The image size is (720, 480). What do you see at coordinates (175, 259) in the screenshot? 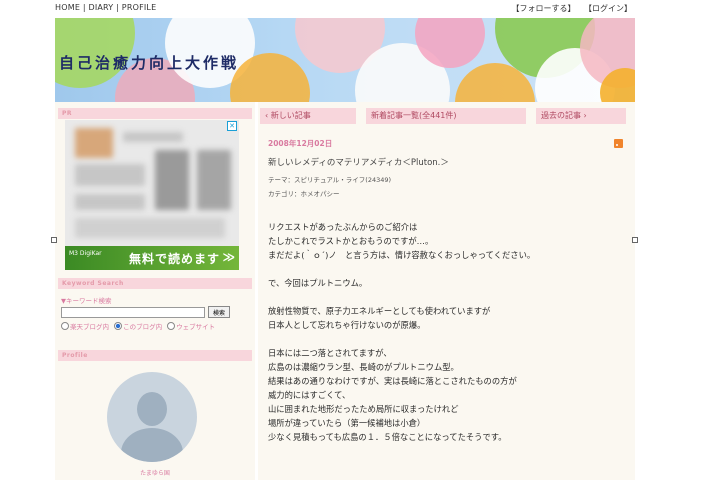
I see `ad-cta-text: 無料で読めます` at bounding box center [175, 259].